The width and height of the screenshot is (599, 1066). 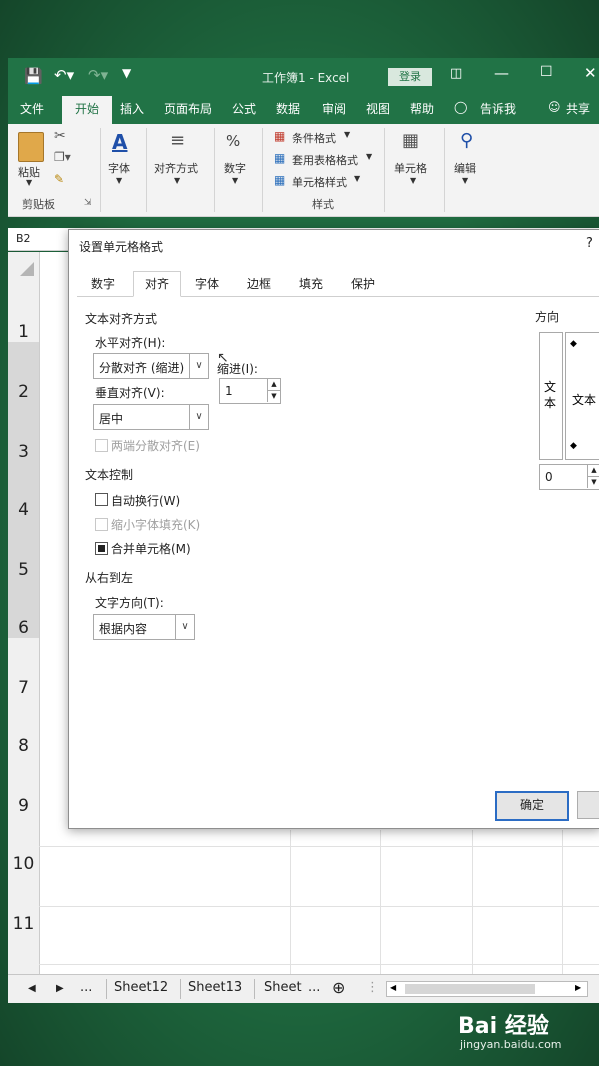 What do you see at coordinates (188, 108) in the screenshot?
I see `tab-page-layout: 页面布局` at bounding box center [188, 108].